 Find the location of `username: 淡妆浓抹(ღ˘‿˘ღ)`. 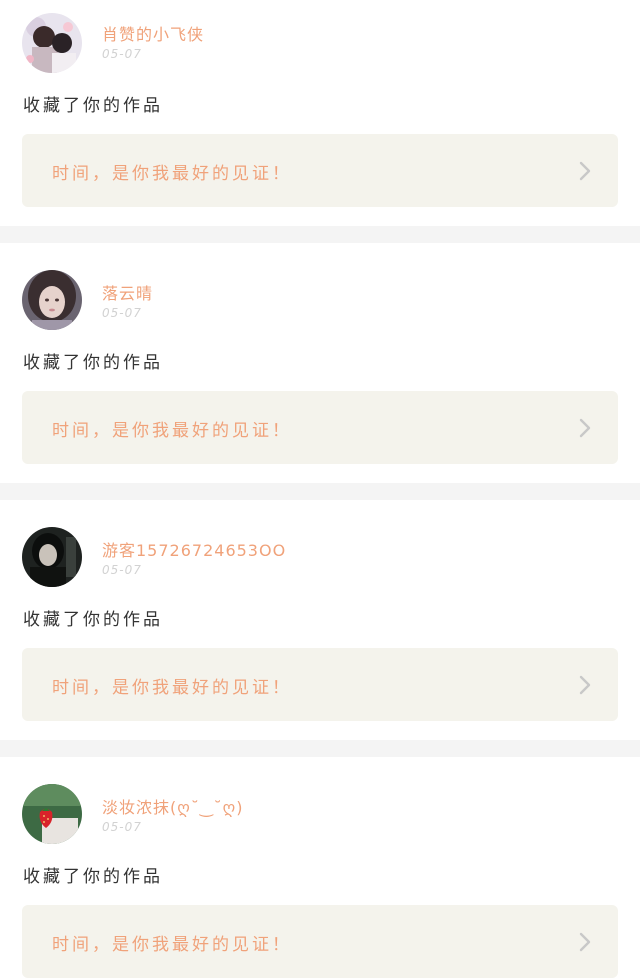

username: 淡妆浓抹(ღ˘‿˘ღ) is located at coordinates (173, 806).